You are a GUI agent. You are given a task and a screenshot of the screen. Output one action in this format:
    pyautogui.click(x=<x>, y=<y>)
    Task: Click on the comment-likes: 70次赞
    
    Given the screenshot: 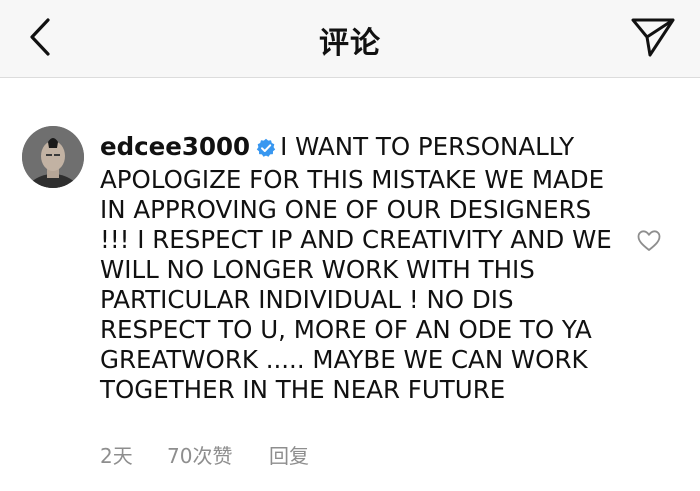 What is the action you would take?
    pyautogui.click(x=218, y=454)
    